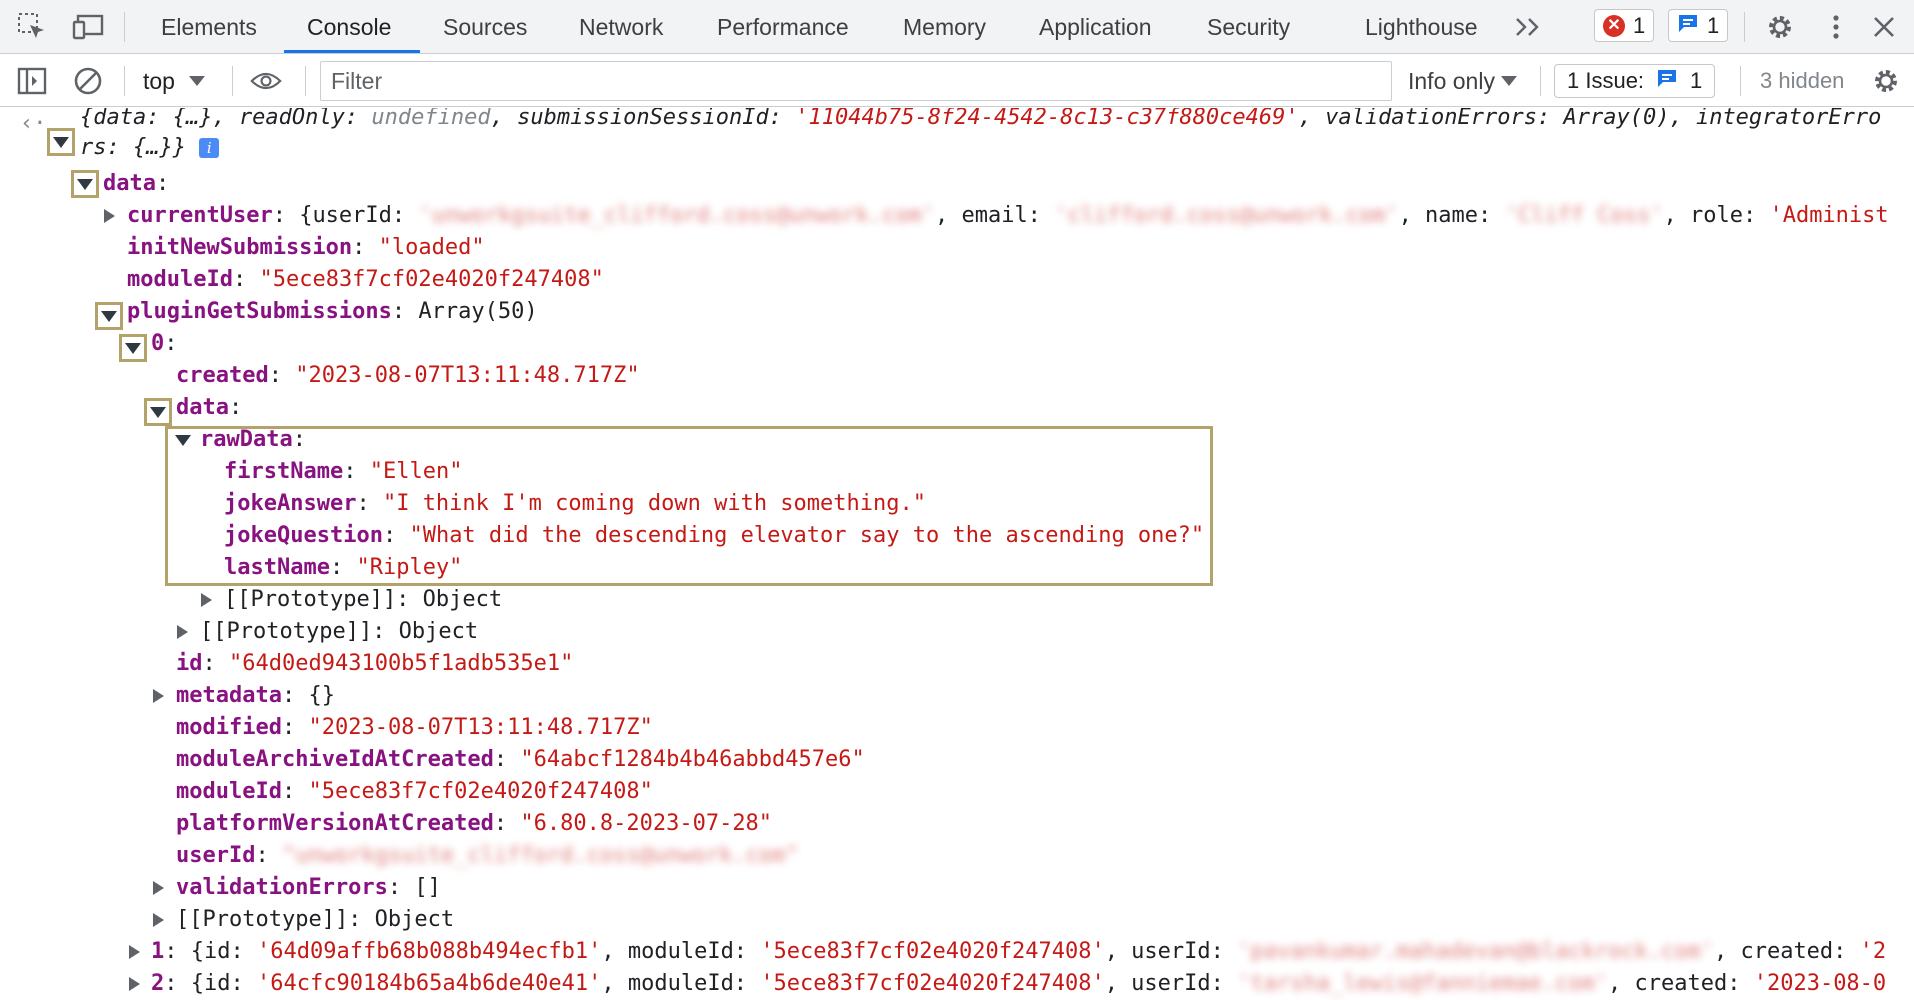  I want to click on property-item-moduleid: moduleId: "5ece83f7cf02e4020f247408", so click(414, 792).